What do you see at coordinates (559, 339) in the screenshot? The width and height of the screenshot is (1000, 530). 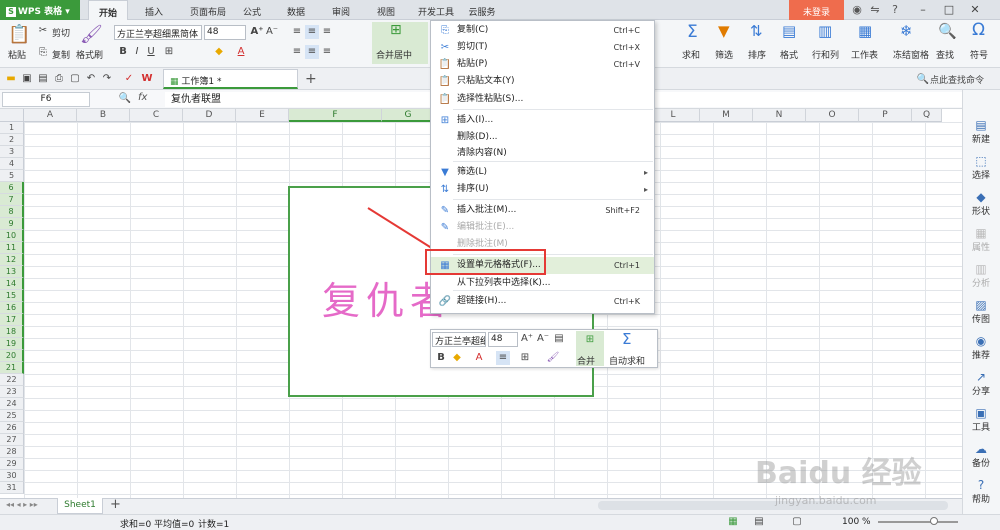 I see `mini-format-icon: ▤` at bounding box center [559, 339].